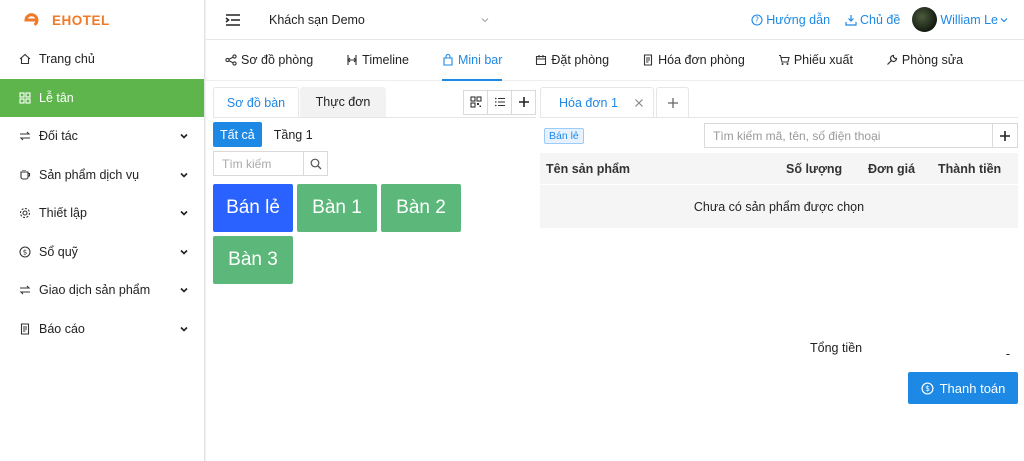 The width and height of the screenshot is (1024, 461). What do you see at coordinates (910, 351) in the screenshot?
I see `total-row: Tổng tiền -` at bounding box center [910, 351].